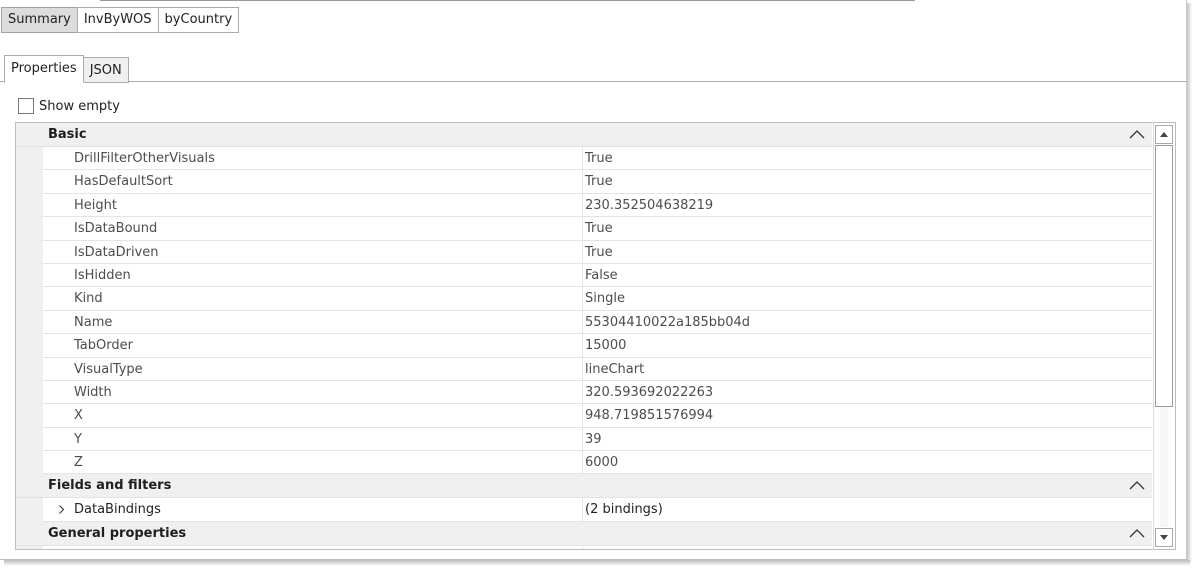  I want to click on property-value: 6000, so click(601, 462).